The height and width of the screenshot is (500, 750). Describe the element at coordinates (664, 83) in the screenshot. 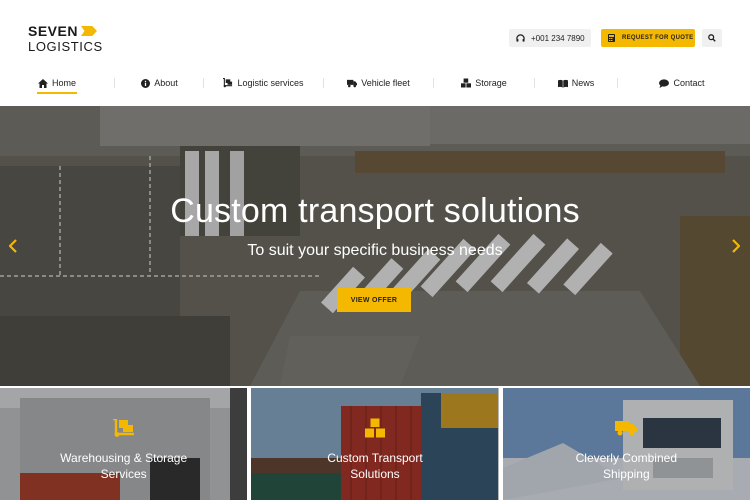

I see `chat-icon` at that location.